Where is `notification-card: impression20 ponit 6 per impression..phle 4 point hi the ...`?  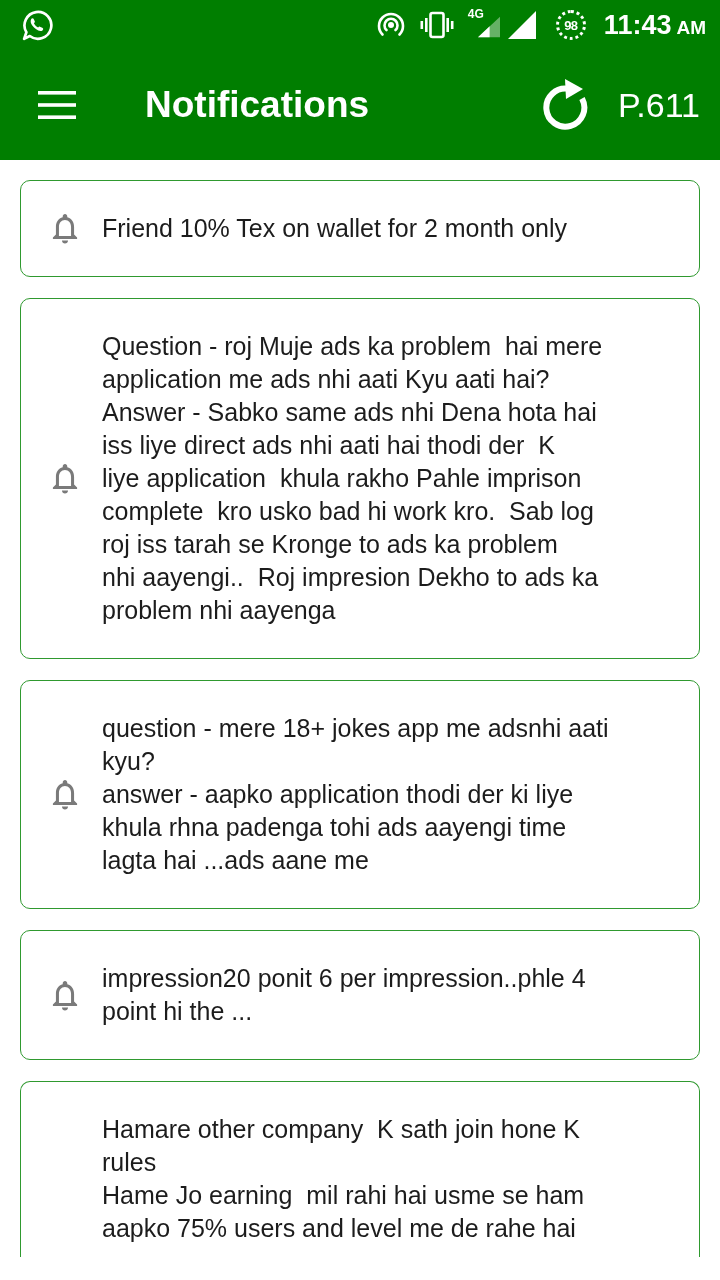
notification-card: impression20 ponit 6 per impression..phle 4 point hi the ... is located at coordinates (360, 995).